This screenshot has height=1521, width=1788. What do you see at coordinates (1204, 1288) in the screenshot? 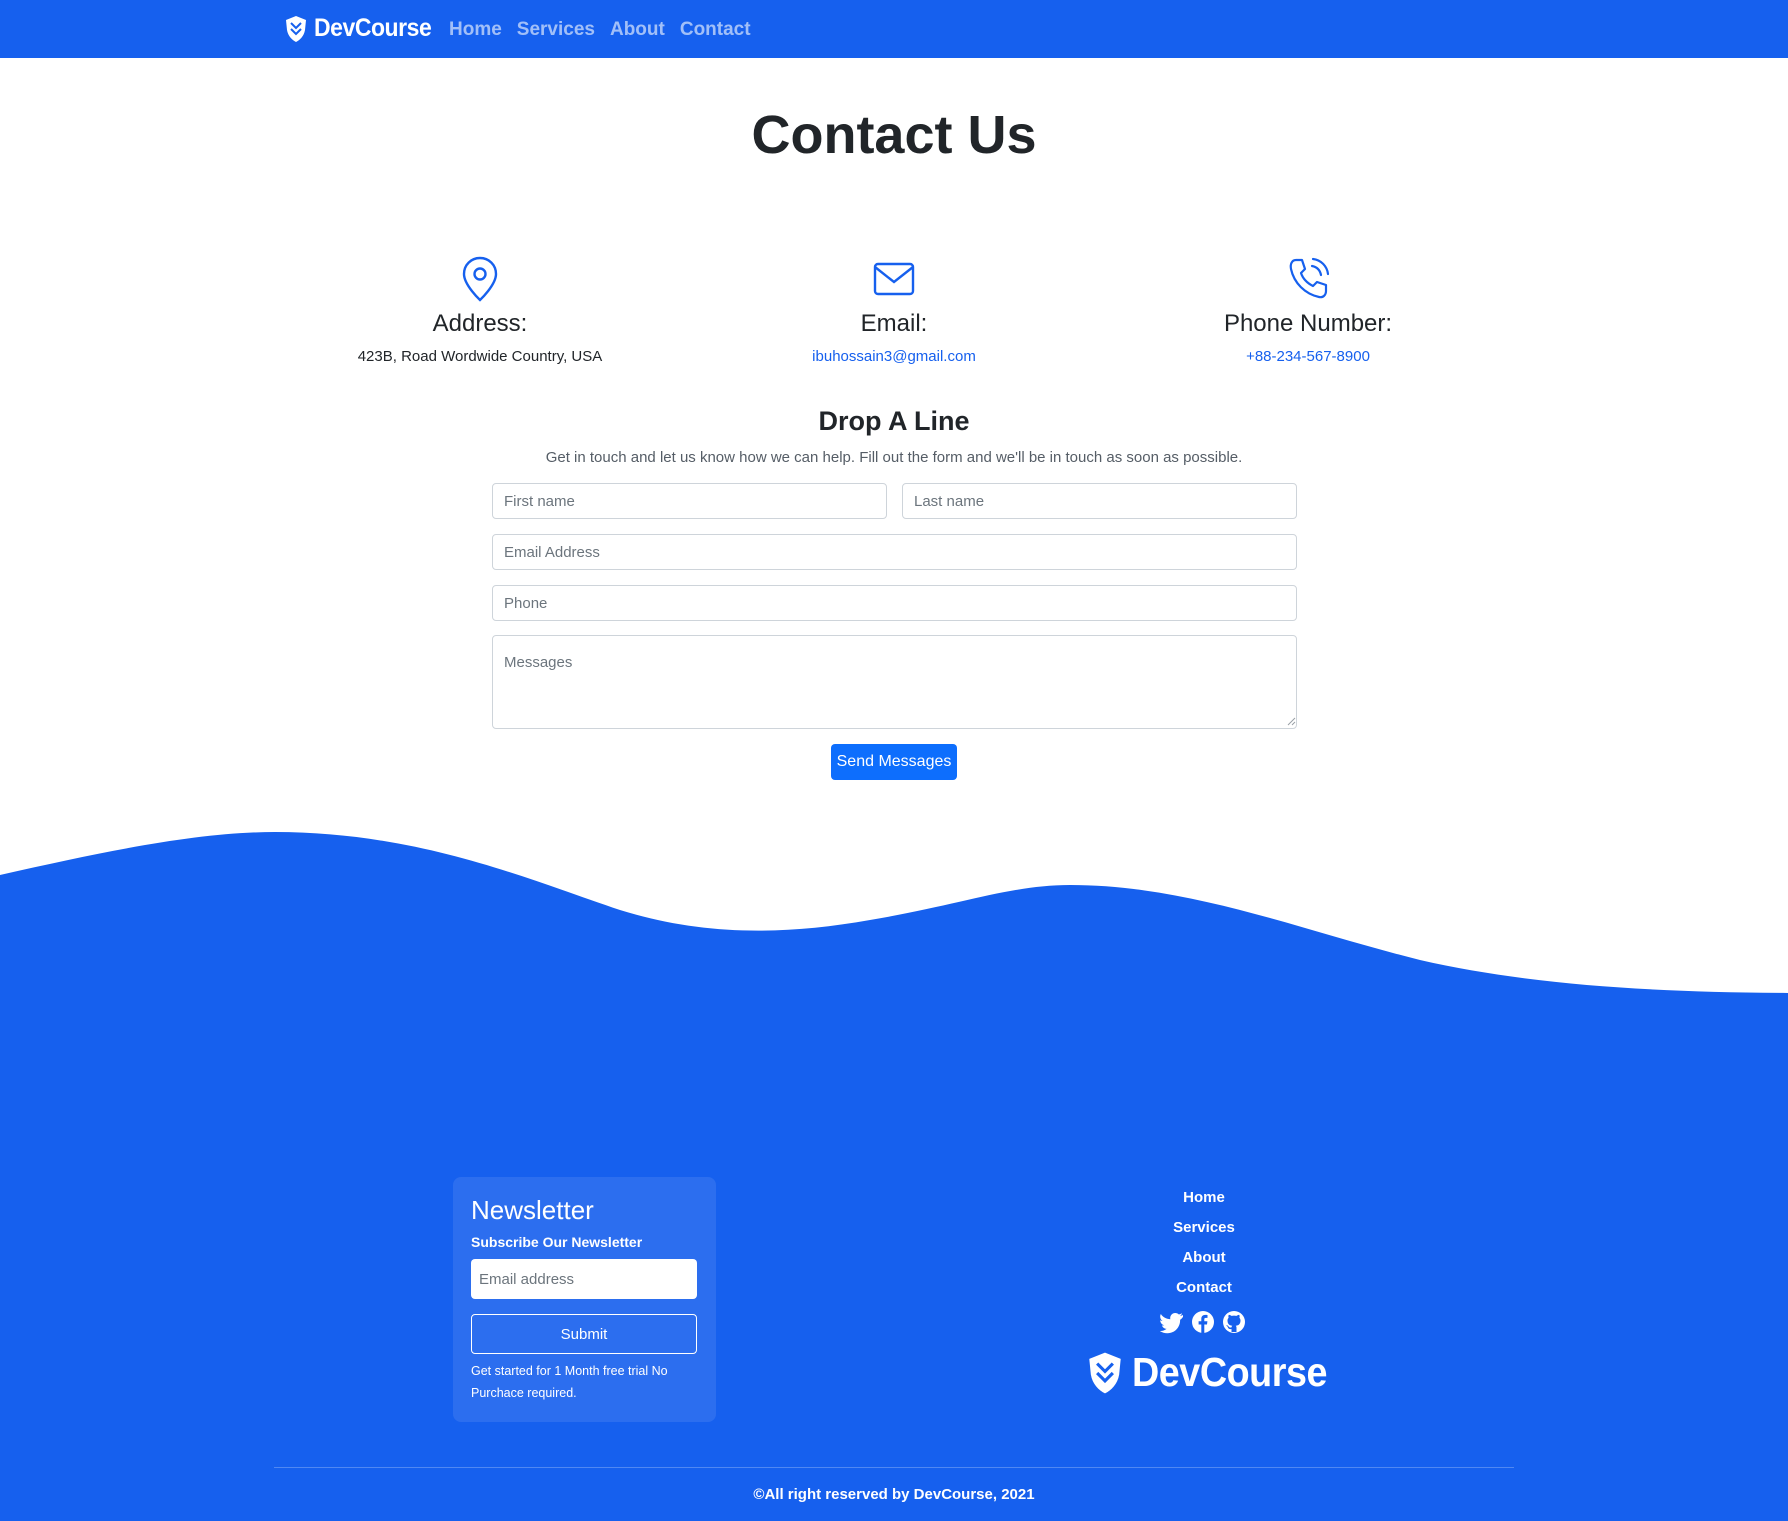
I see `footer-link-contact: Contact` at bounding box center [1204, 1288].